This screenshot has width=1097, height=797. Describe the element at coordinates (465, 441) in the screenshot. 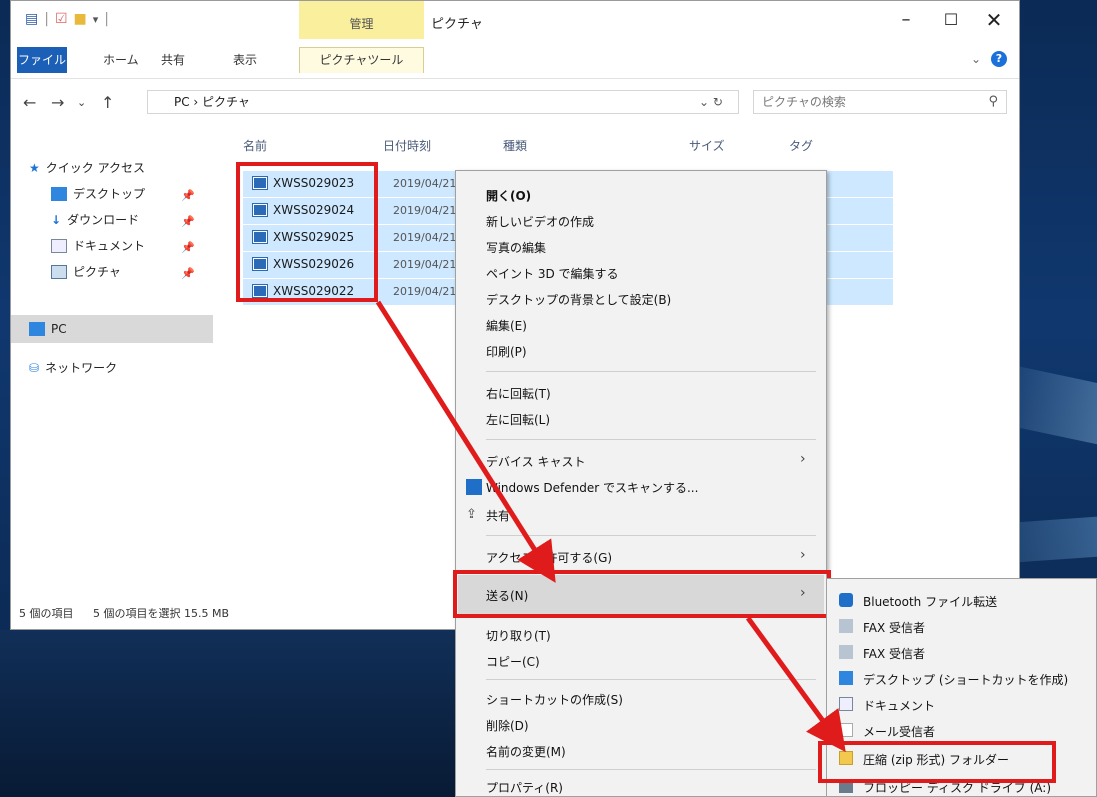

I see `arrow-files-to-send-to` at that location.